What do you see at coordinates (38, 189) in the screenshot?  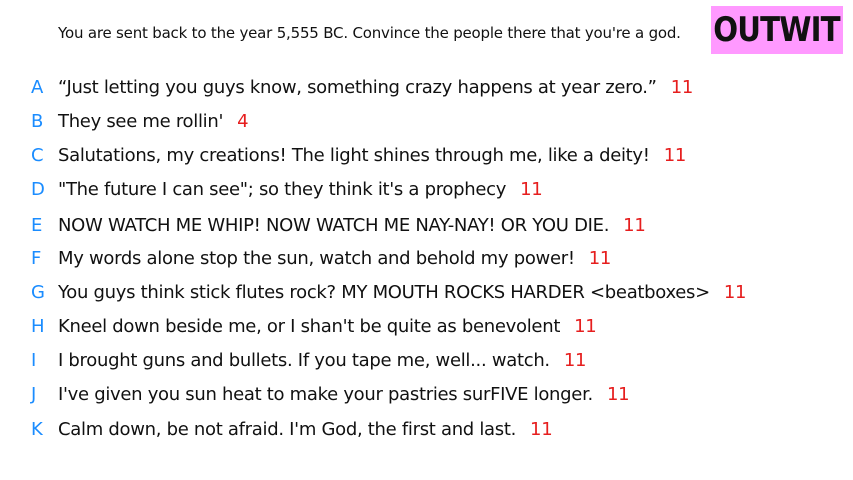 I see `answer-letter: D` at bounding box center [38, 189].